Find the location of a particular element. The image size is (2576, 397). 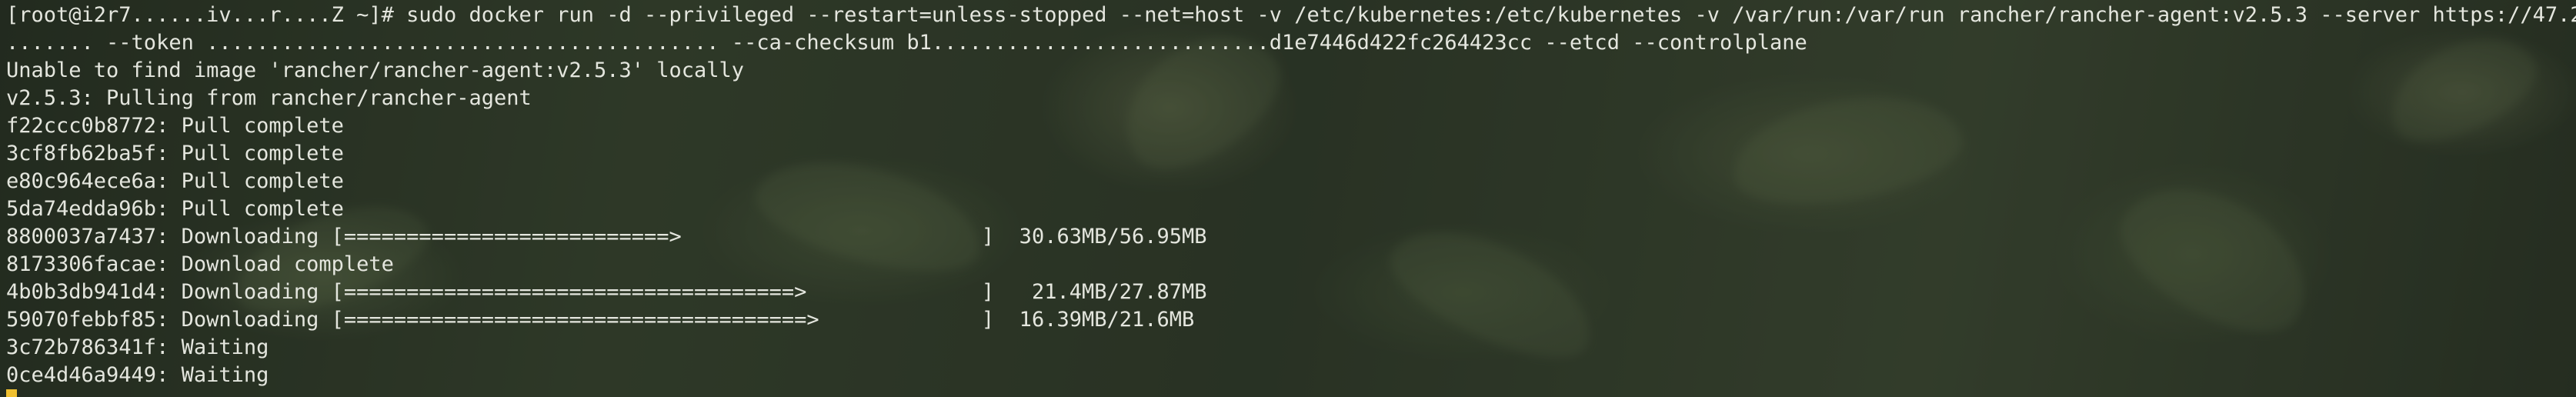

terminal-cursor is located at coordinates (12, 393).